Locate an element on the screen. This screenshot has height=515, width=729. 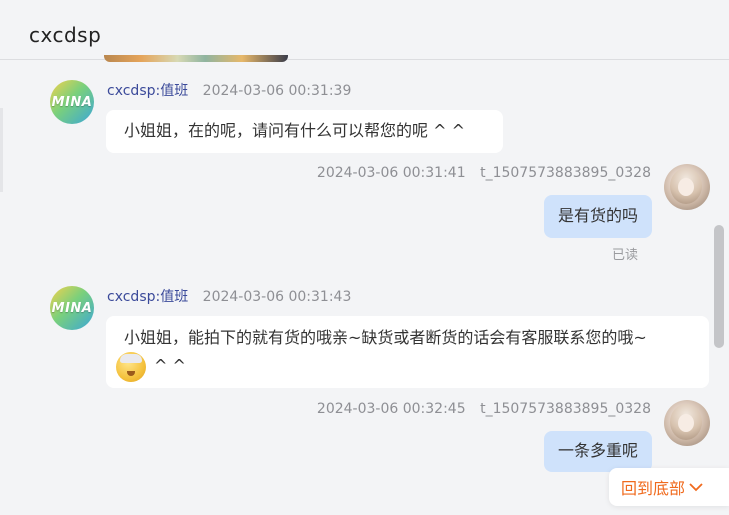
left-panel-edge is located at coordinates (1, 150).